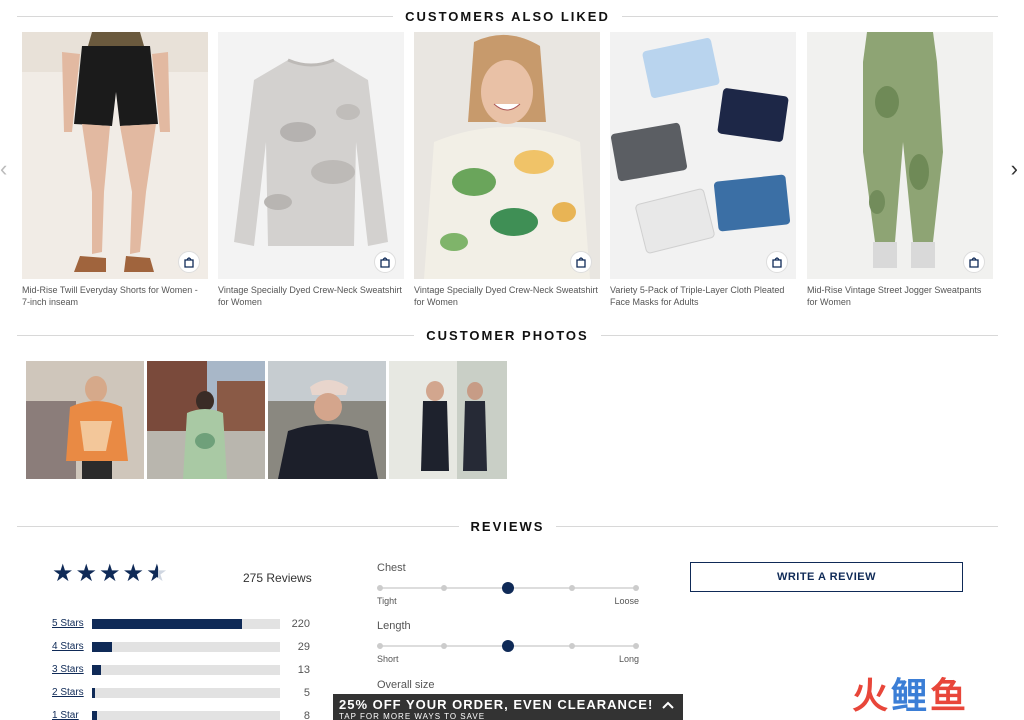  Describe the element at coordinates (387, 601) in the screenshot. I see `fit-low-label: Tight` at that location.